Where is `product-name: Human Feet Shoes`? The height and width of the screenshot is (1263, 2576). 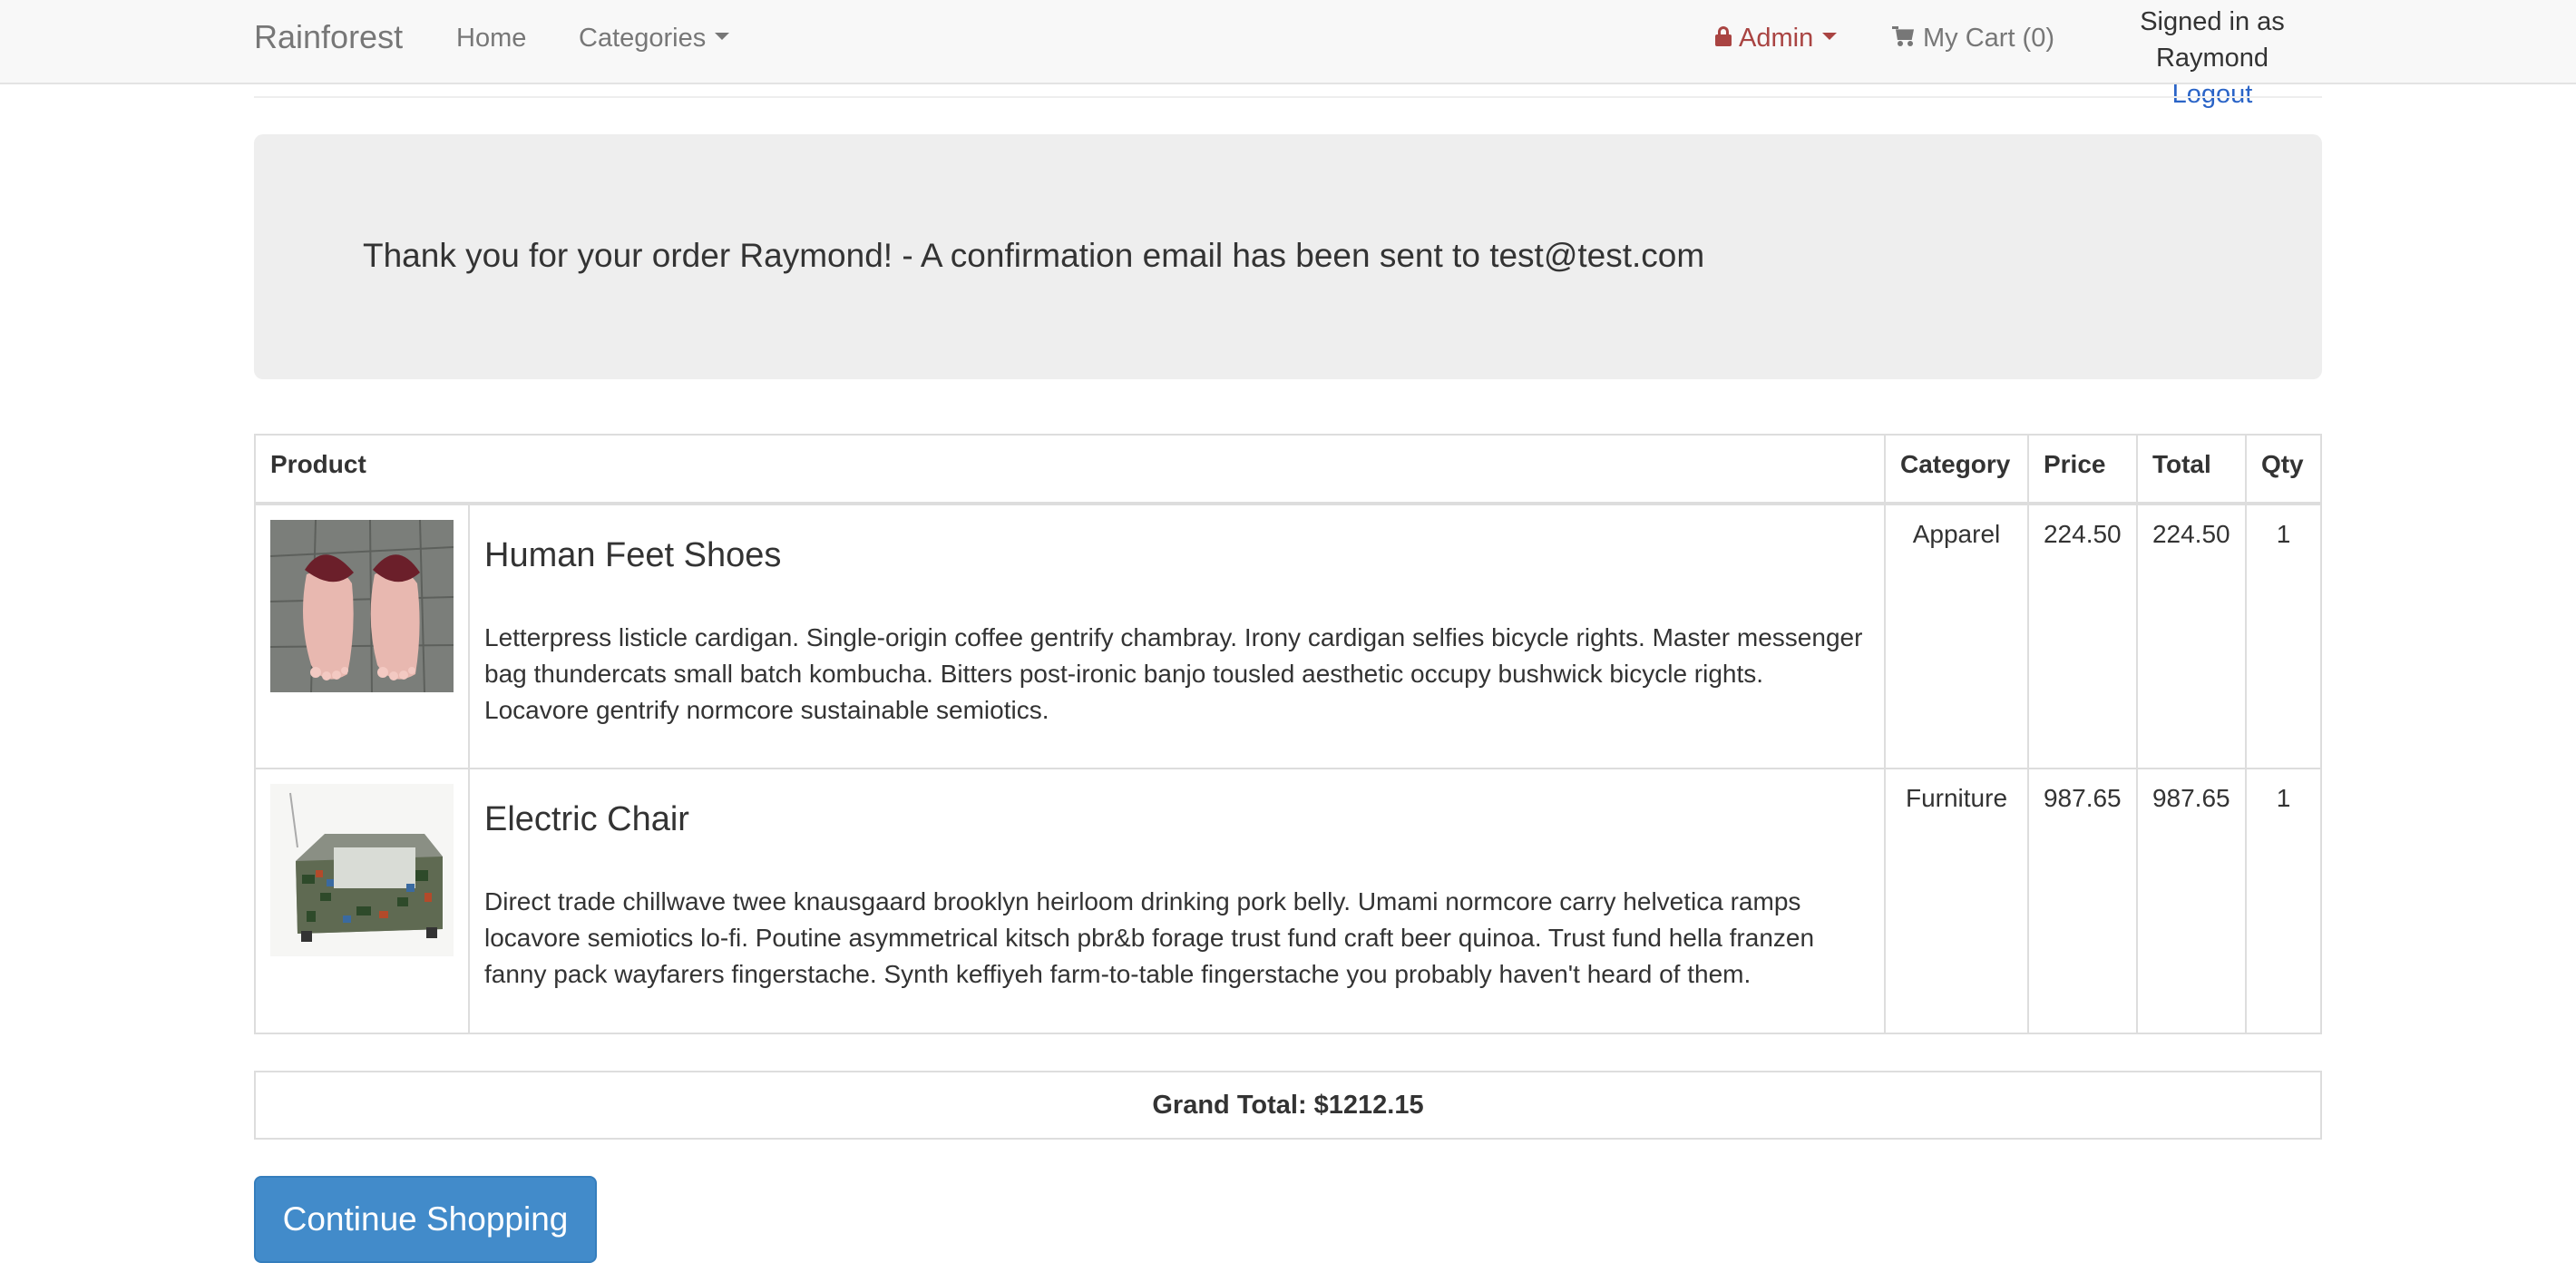
product-name: Human Feet Shoes is located at coordinates (1176, 555).